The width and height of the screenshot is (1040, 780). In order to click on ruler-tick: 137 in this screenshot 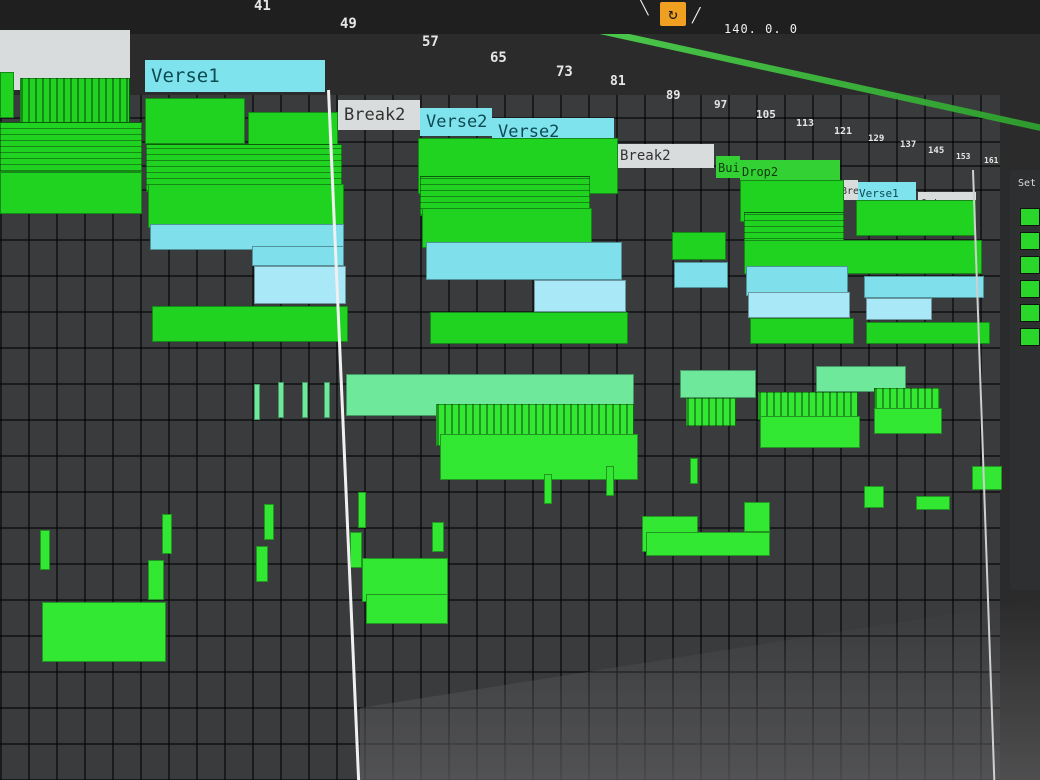, I will do `click(908, 145)`.